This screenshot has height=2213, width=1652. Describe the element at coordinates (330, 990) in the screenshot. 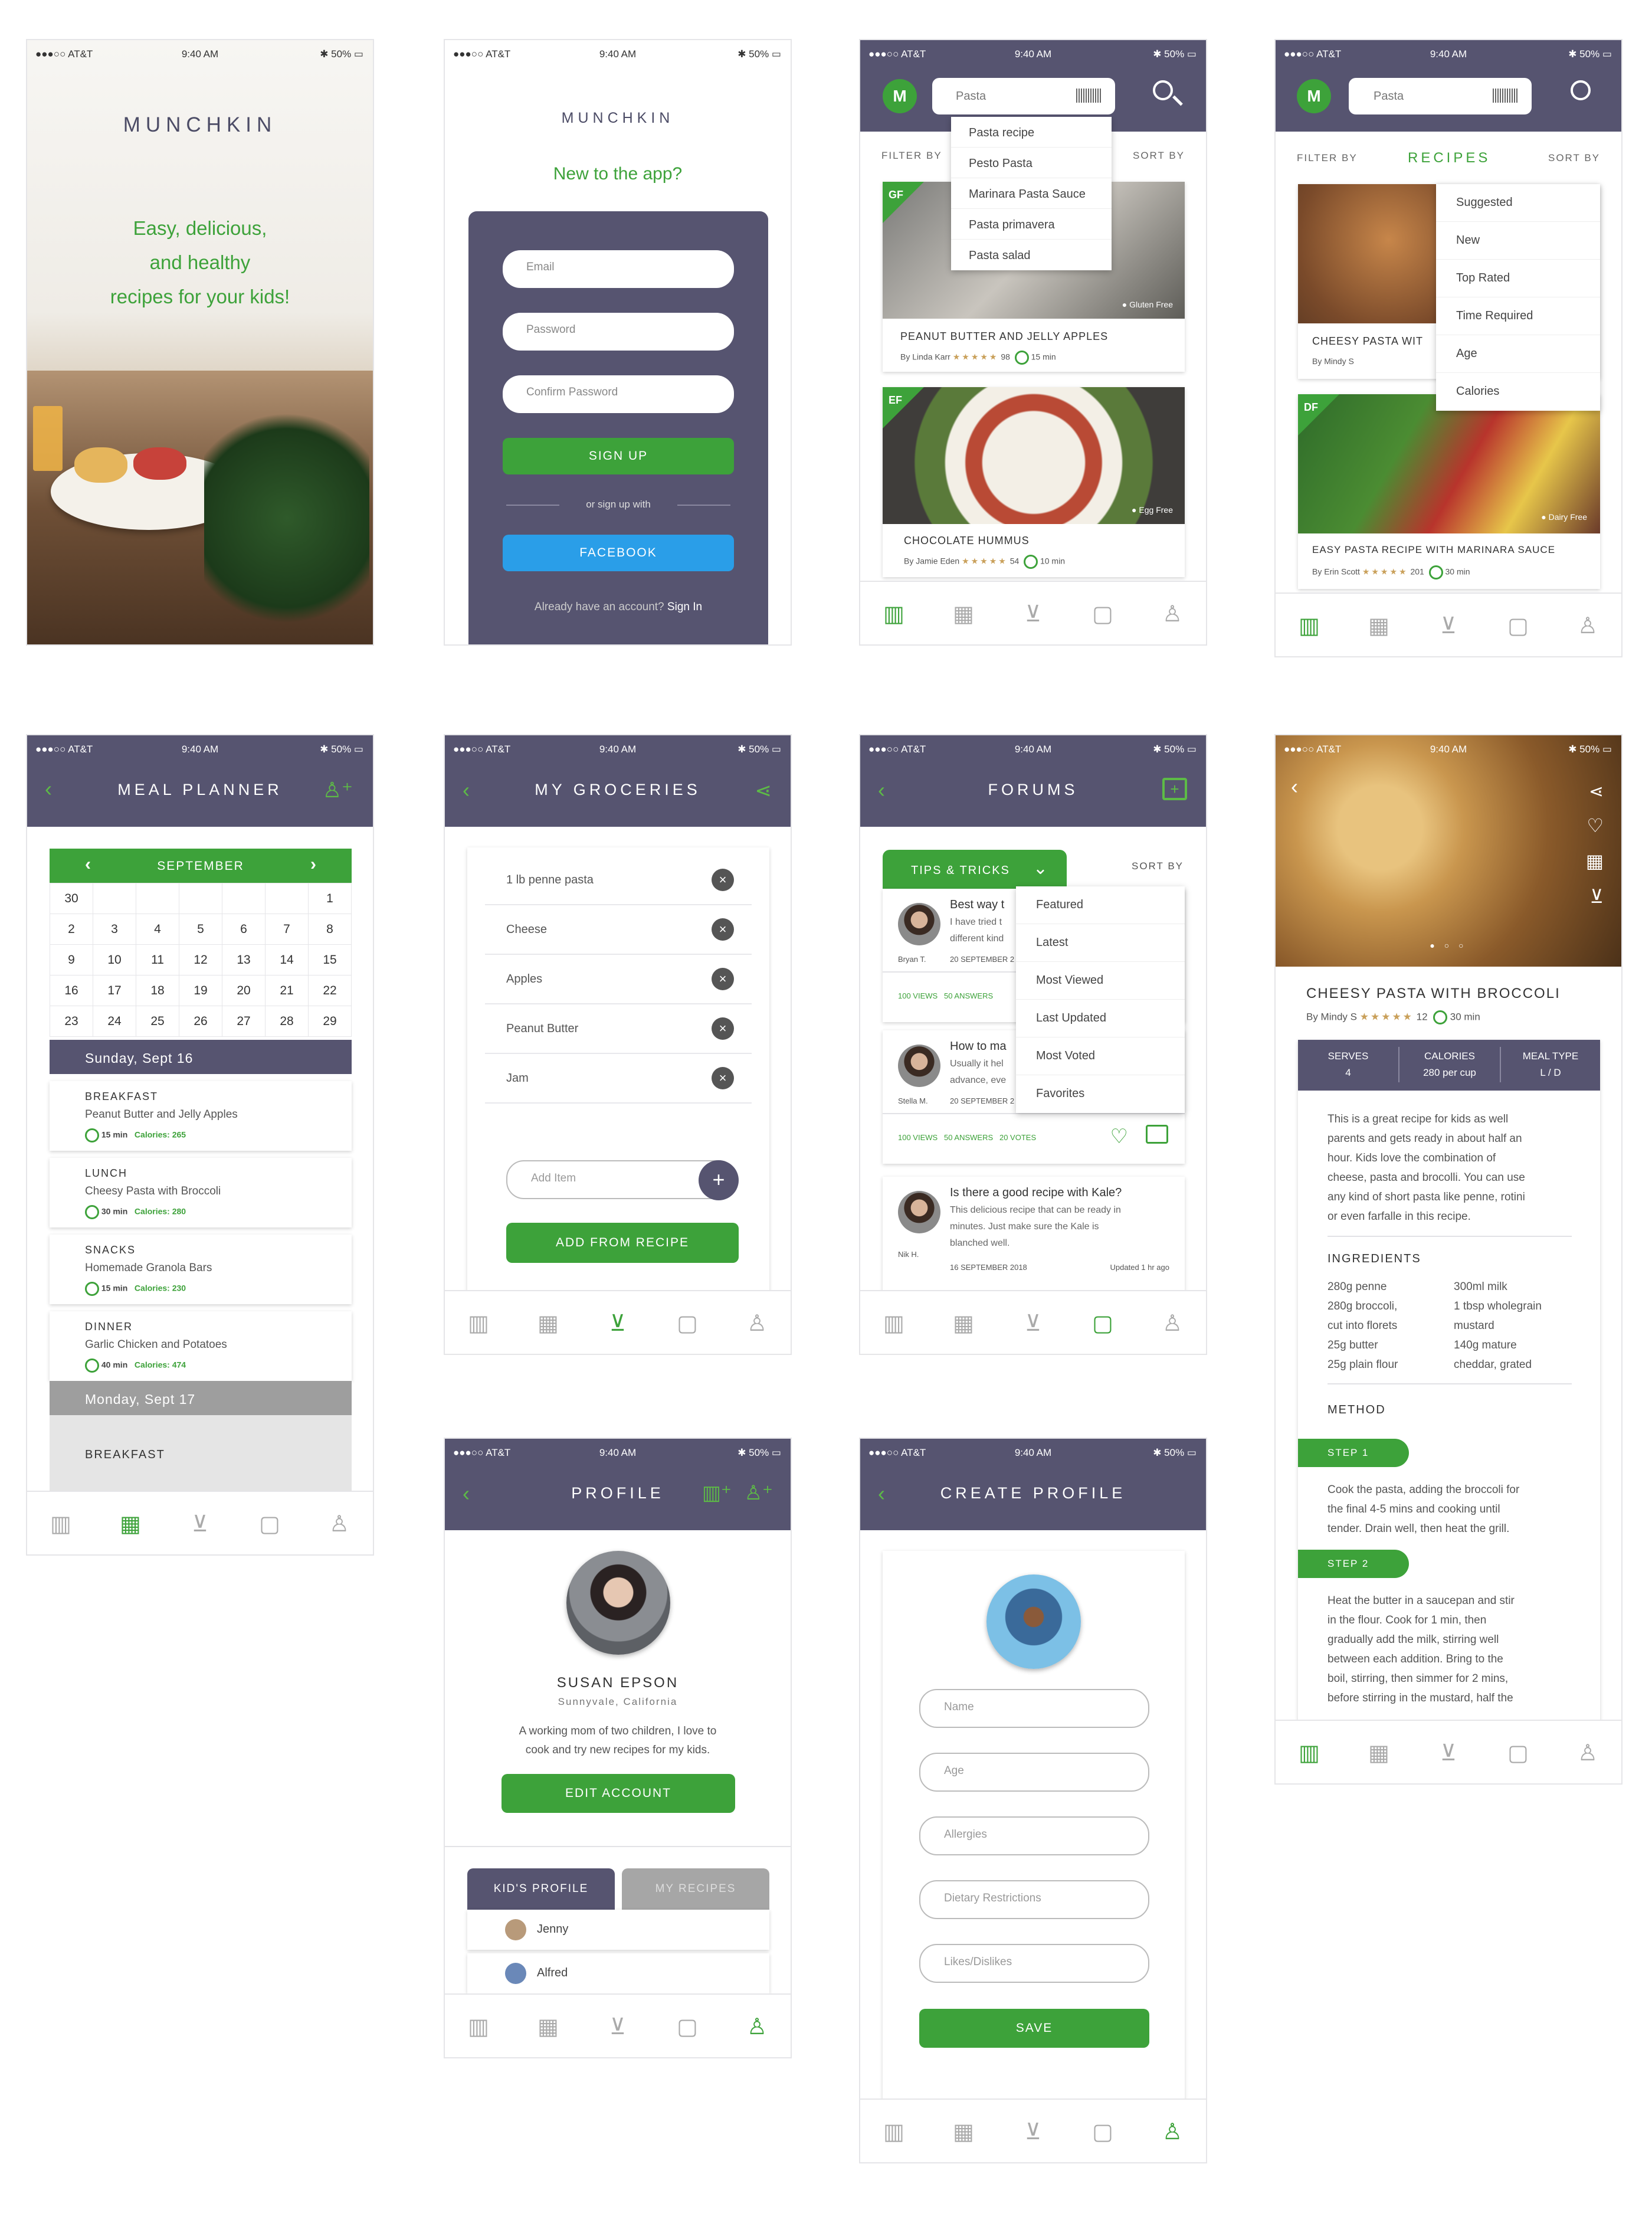

I see `calendar-day: 22` at that location.